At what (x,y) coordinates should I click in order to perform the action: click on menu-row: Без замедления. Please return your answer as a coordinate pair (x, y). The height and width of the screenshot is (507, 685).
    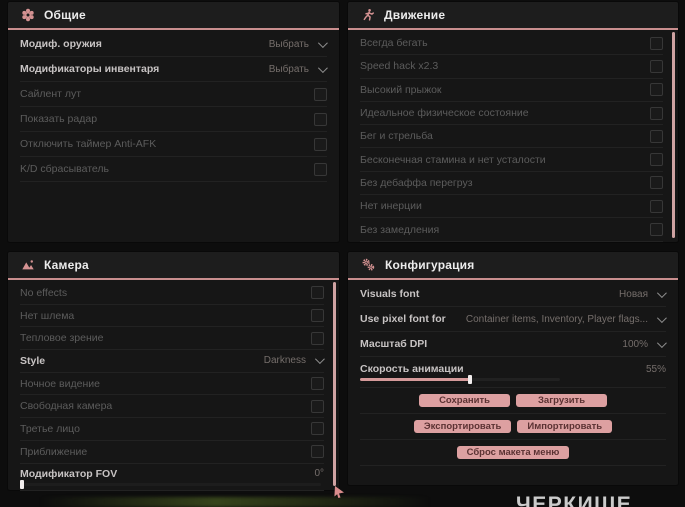
    Looking at the image, I should click on (511, 230).